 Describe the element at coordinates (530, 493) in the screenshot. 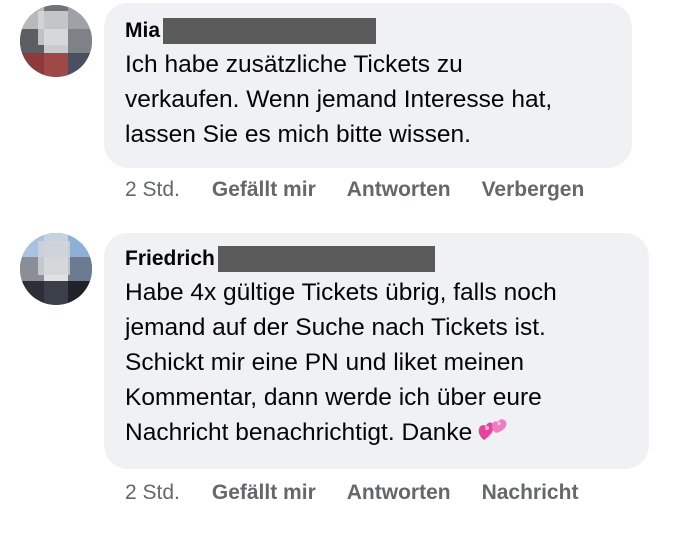

I see `message-button: Nachricht` at that location.